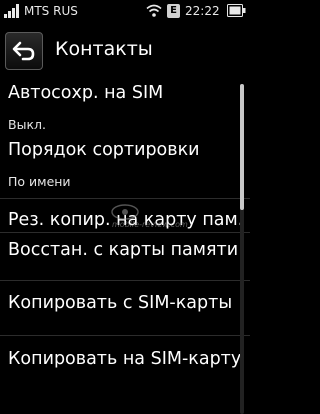 This screenshot has height=414, width=320. I want to click on network-type-badge: E, so click(173, 11).